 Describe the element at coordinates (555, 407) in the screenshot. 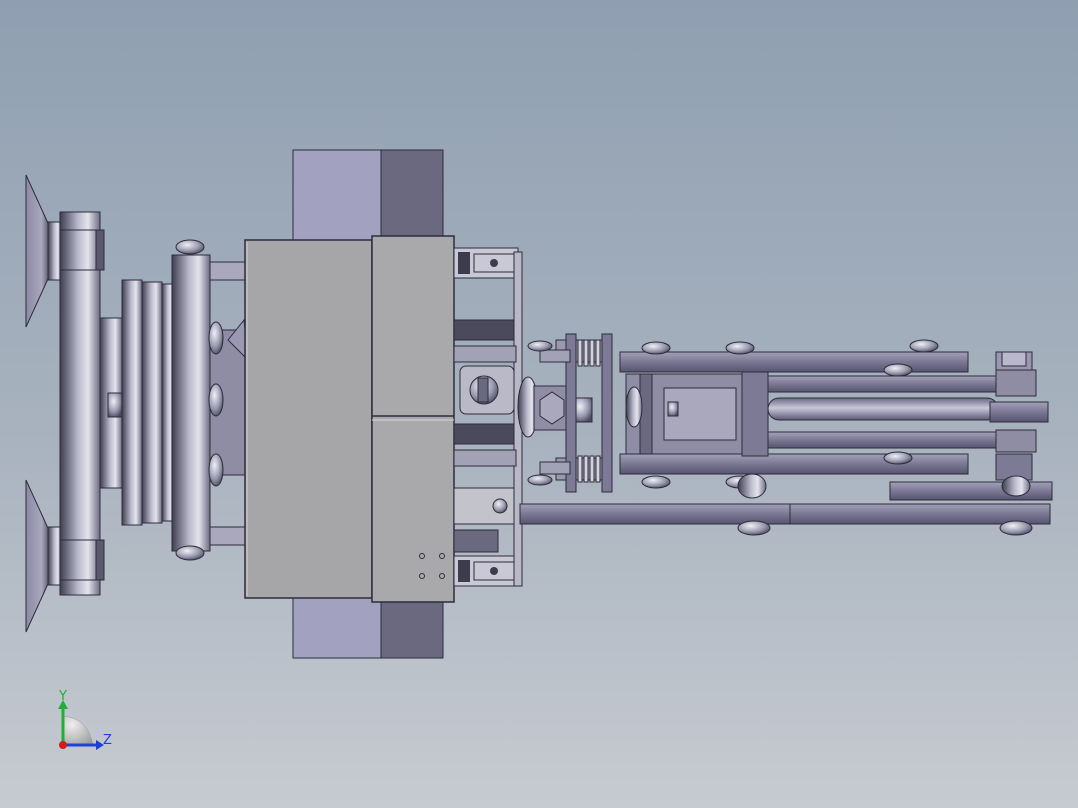

I see `center-coupling` at that location.